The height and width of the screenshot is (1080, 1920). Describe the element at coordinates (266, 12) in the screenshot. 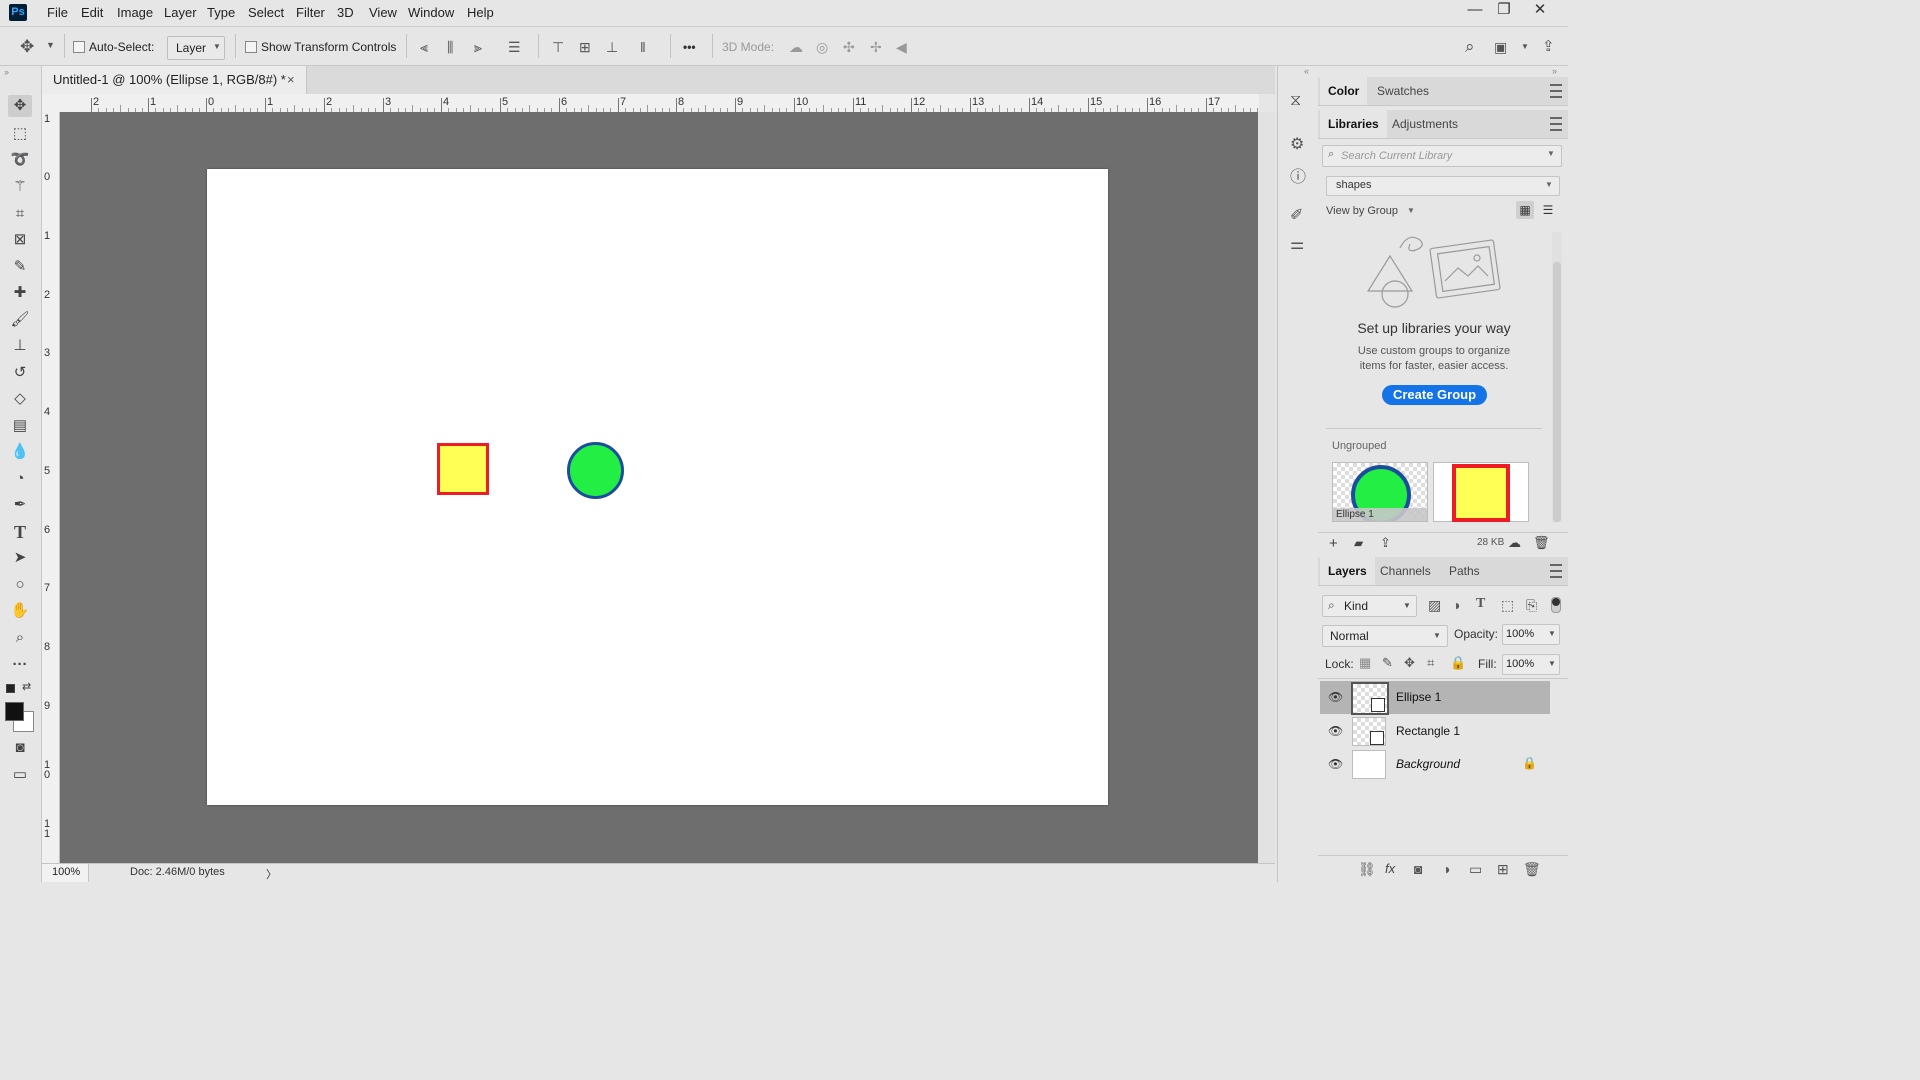

I see `menu-select: Select` at that location.